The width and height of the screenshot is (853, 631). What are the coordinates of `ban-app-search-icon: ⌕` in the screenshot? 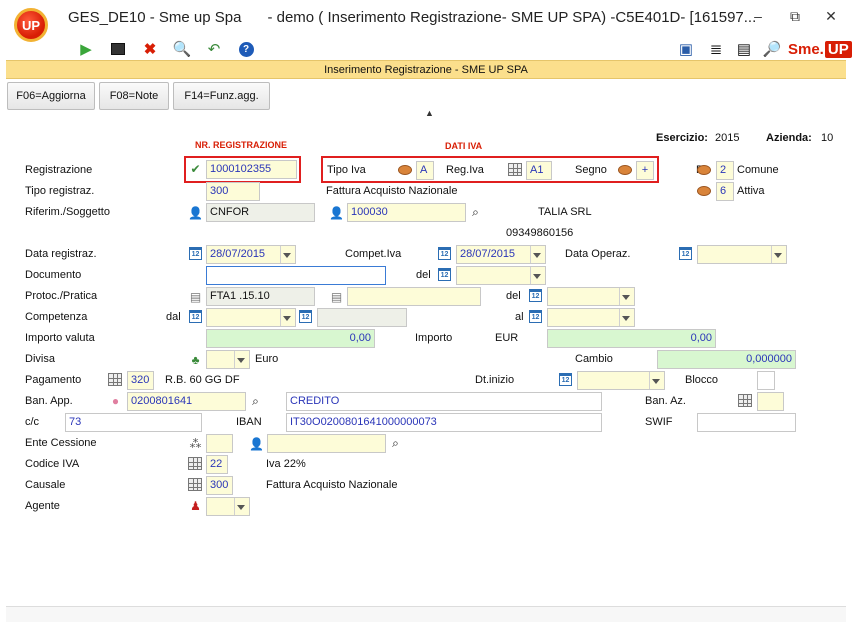 It's located at (255, 401).